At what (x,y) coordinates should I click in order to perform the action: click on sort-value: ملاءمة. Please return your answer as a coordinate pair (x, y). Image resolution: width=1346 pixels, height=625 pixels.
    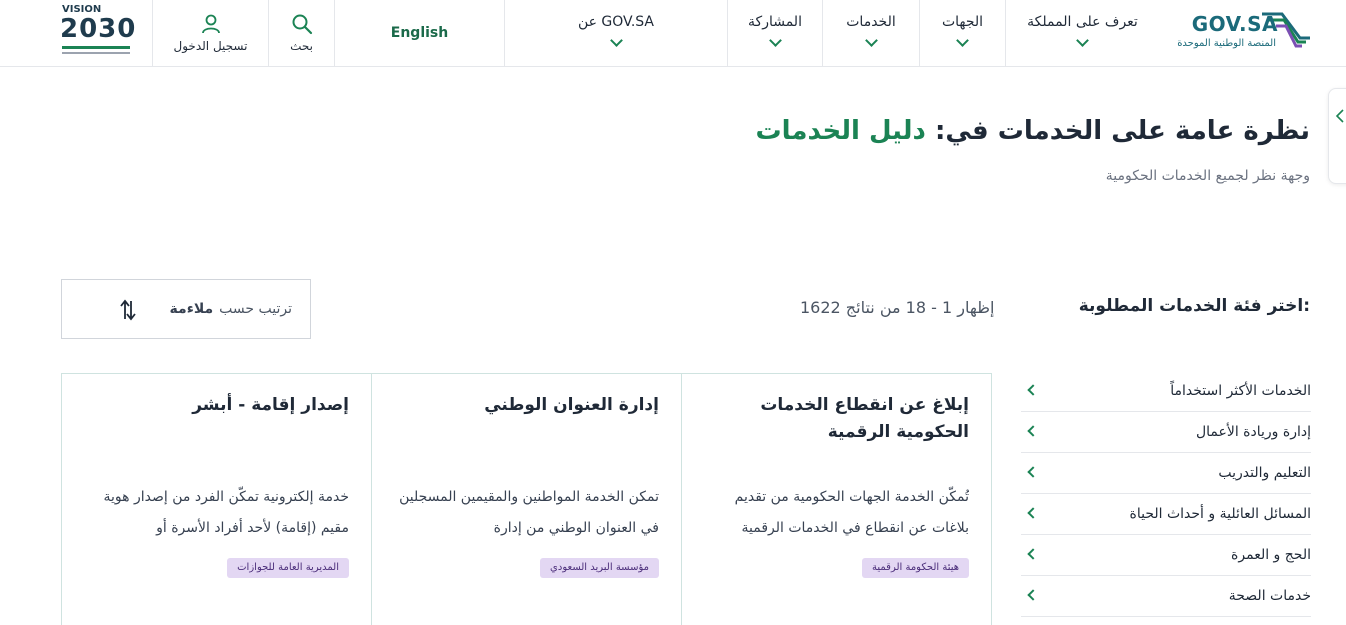
    Looking at the image, I should click on (191, 309).